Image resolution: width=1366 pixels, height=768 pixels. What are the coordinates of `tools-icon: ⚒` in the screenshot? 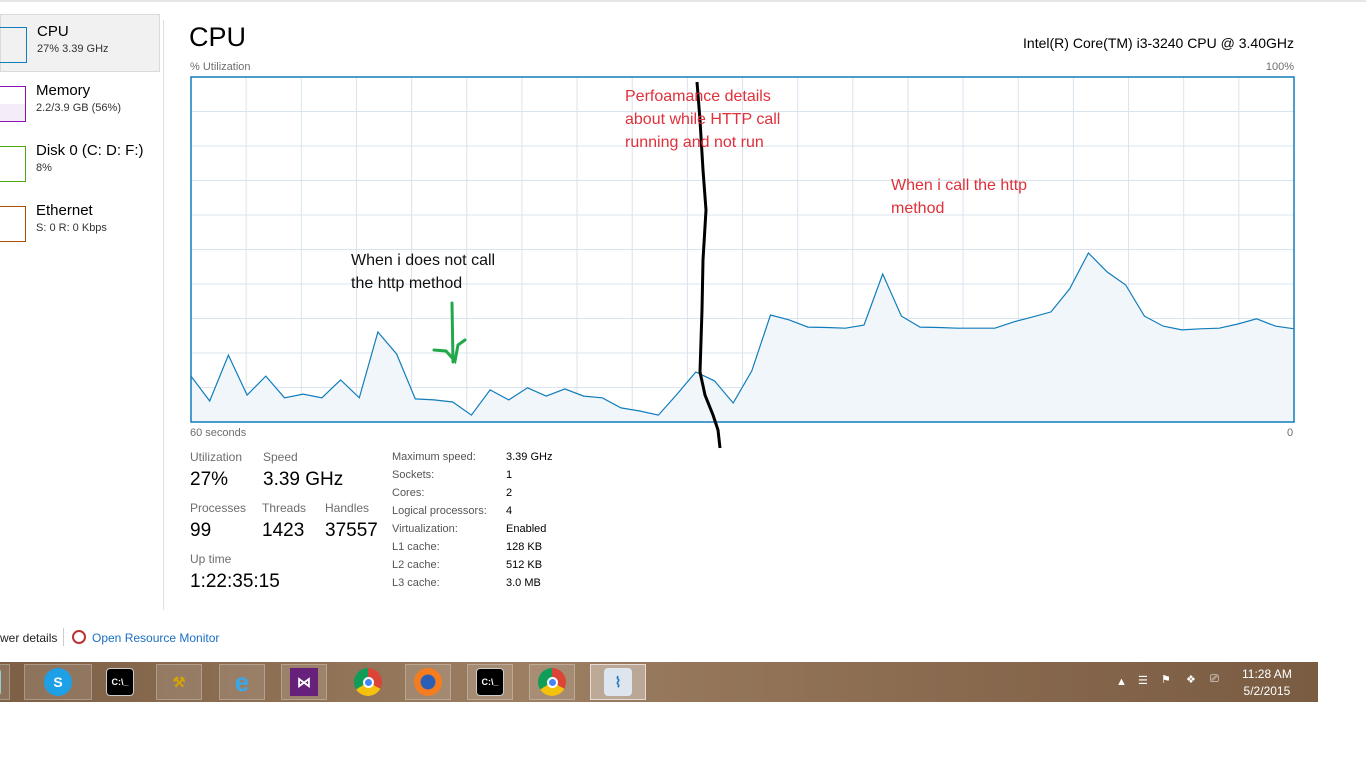 It's located at (179, 681).